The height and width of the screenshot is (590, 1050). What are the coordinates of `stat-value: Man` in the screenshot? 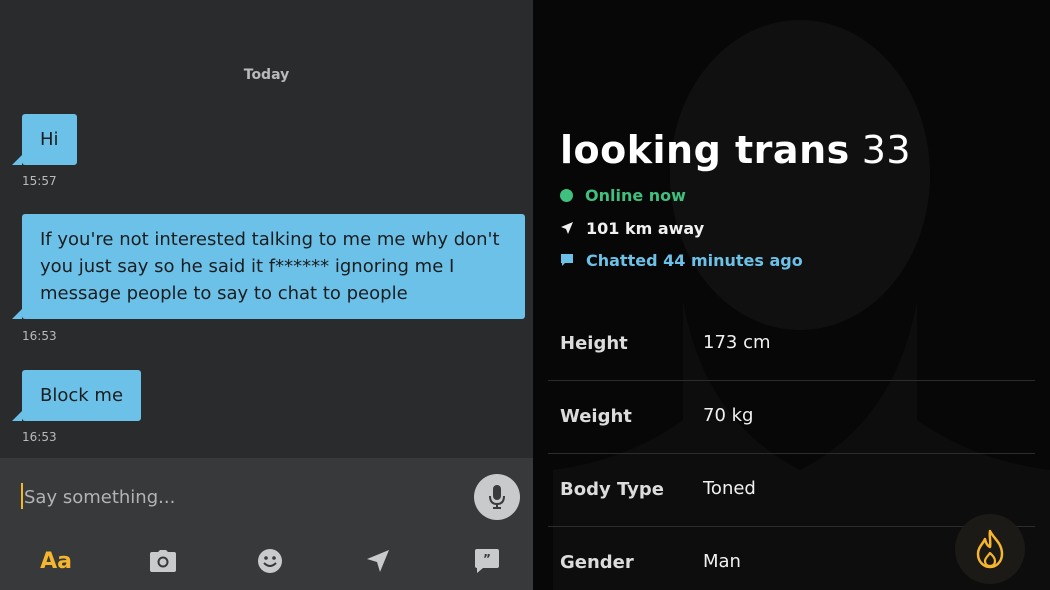 It's located at (722, 561).